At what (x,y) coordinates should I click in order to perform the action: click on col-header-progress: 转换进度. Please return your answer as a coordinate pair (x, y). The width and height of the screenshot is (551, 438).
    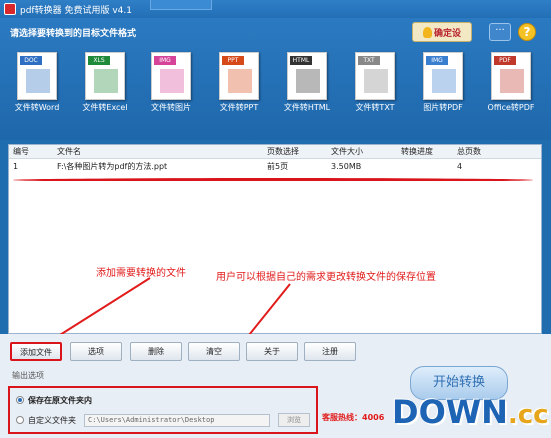
    Looking at the image, I should click on (425, 151).